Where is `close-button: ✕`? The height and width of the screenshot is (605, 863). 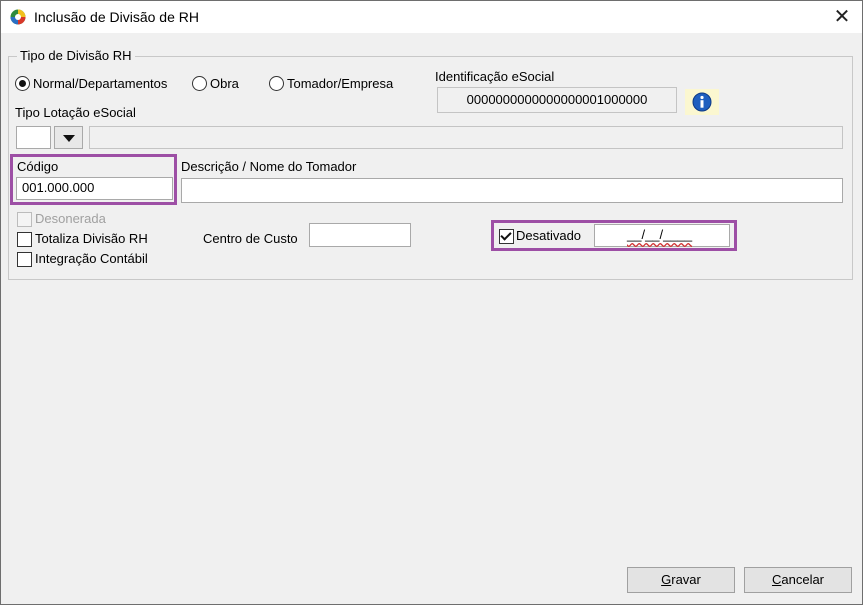
close-button: ✕ is located at coordinates (842, 17).